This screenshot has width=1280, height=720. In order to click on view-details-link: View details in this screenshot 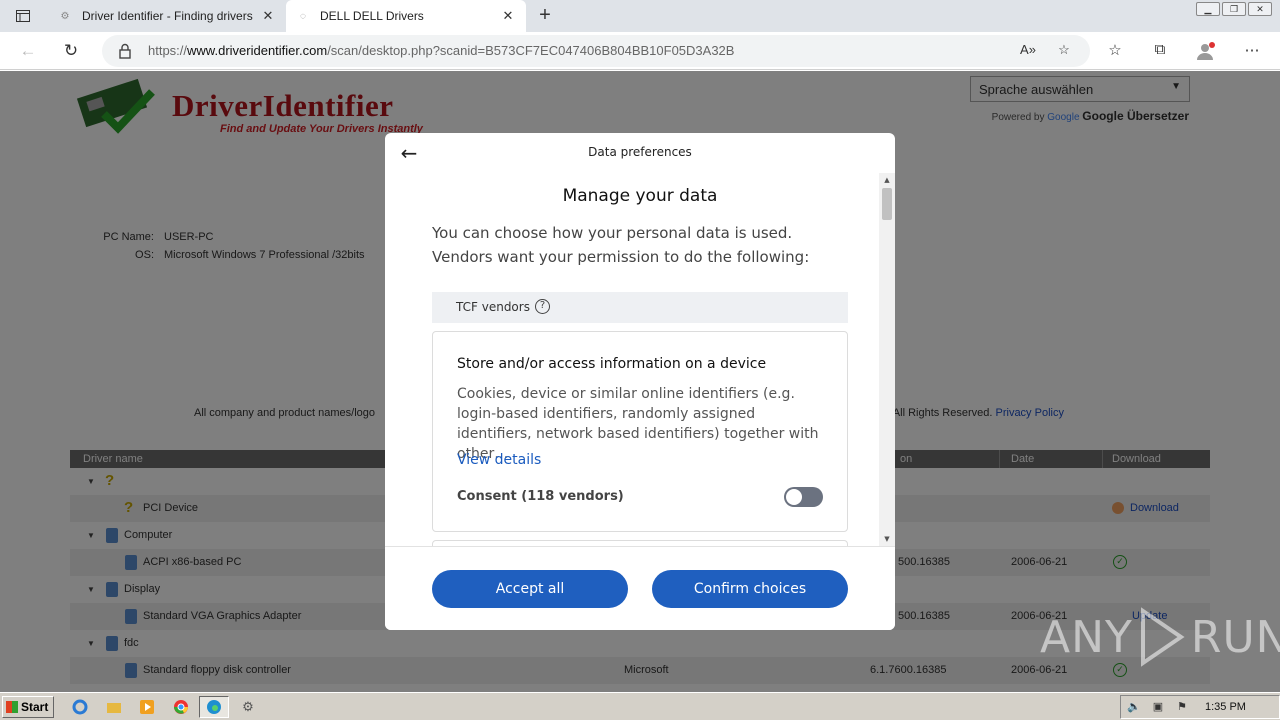, I will do `click(499, 460)`.